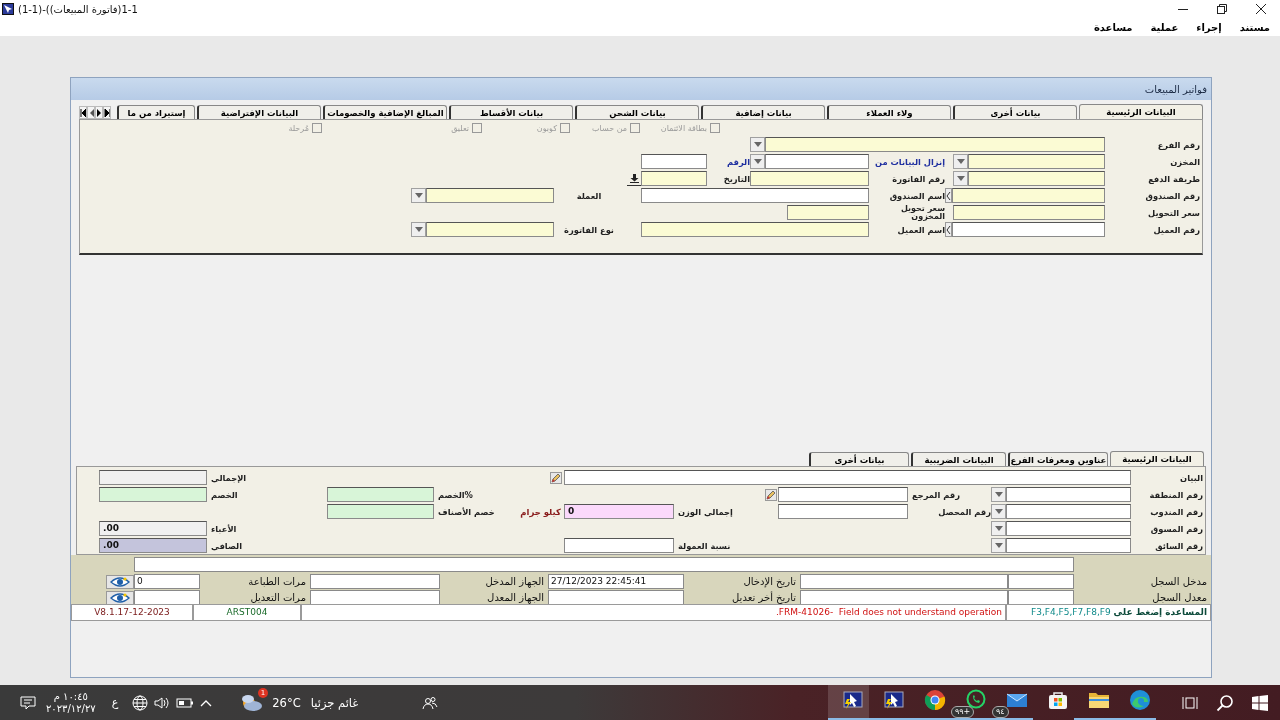 Image resolution: width=1280 pixels, height=720 pixels. Describe the element at coordinates (889, 112) in the screenshot. I see `tab: ولاء العملاء` at that location.